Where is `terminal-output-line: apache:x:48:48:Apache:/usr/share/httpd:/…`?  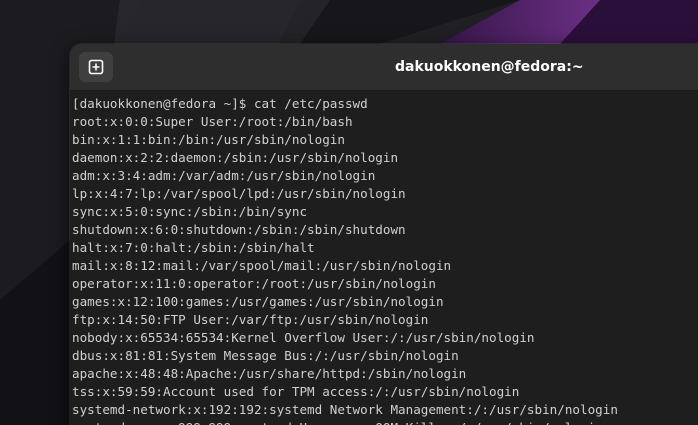
terminal-output-line: apache:x:48:48:Apache:/usr/share/httpd:/… is located at coordinates (269, 373).